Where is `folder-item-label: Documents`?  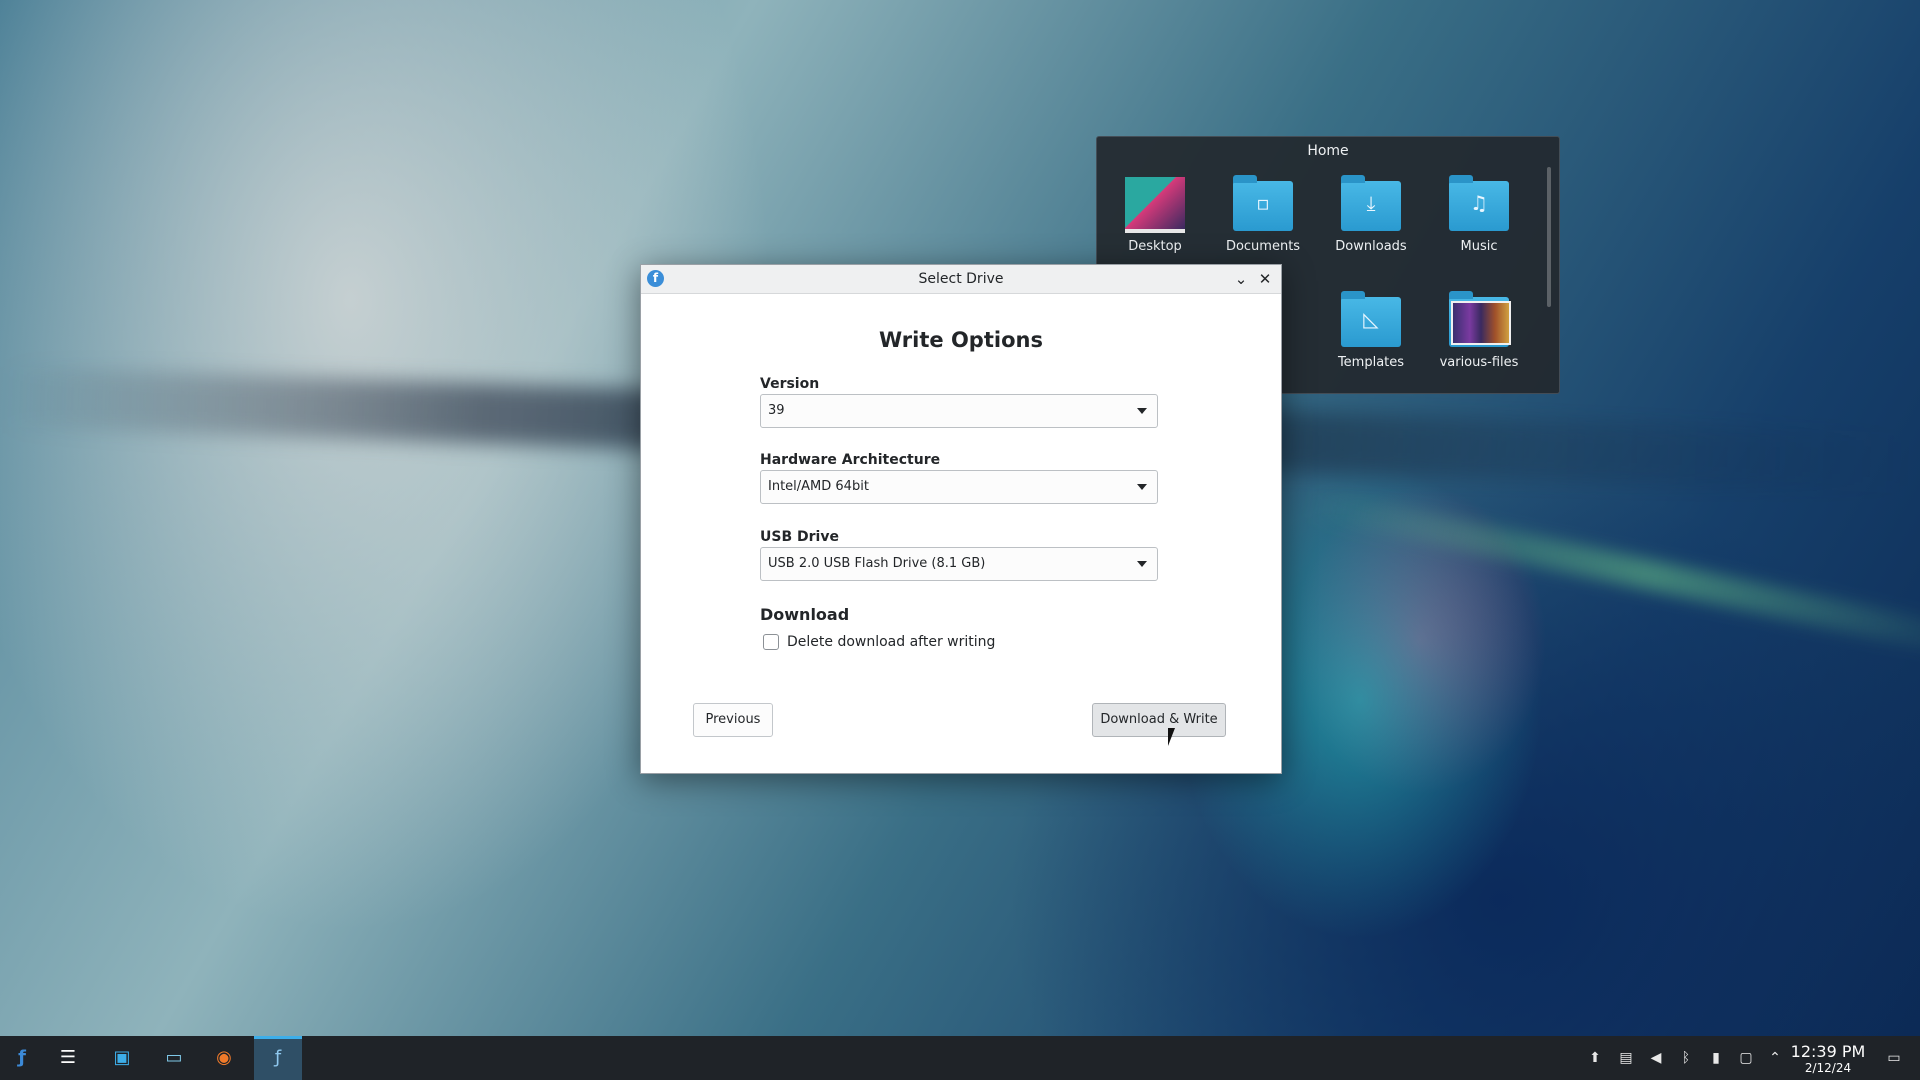
folder-item-label: Documents is located at coordinates (1263, 246).